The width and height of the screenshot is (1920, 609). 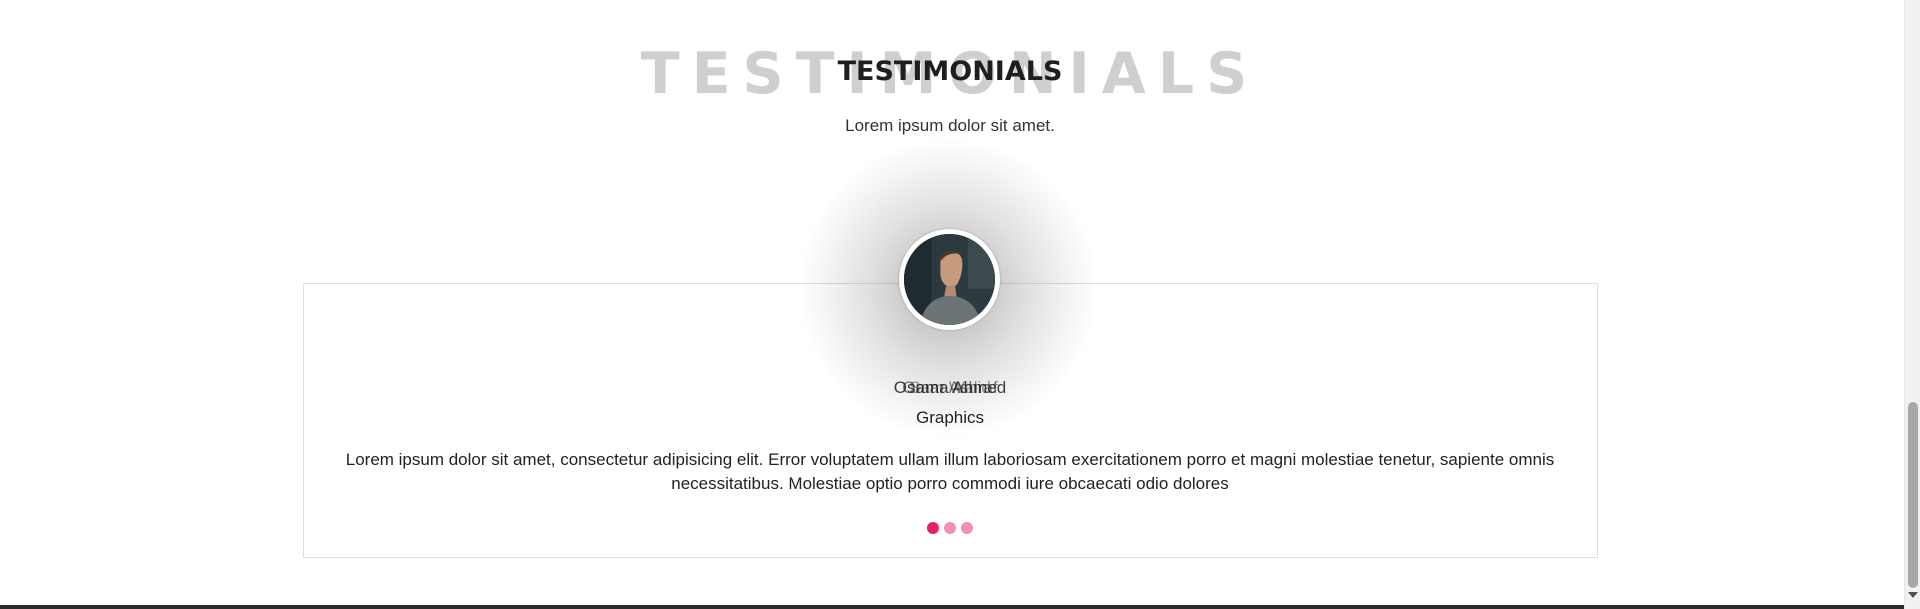 I want to click on testimonial-role: Graphics, so click(x=950, y=417).